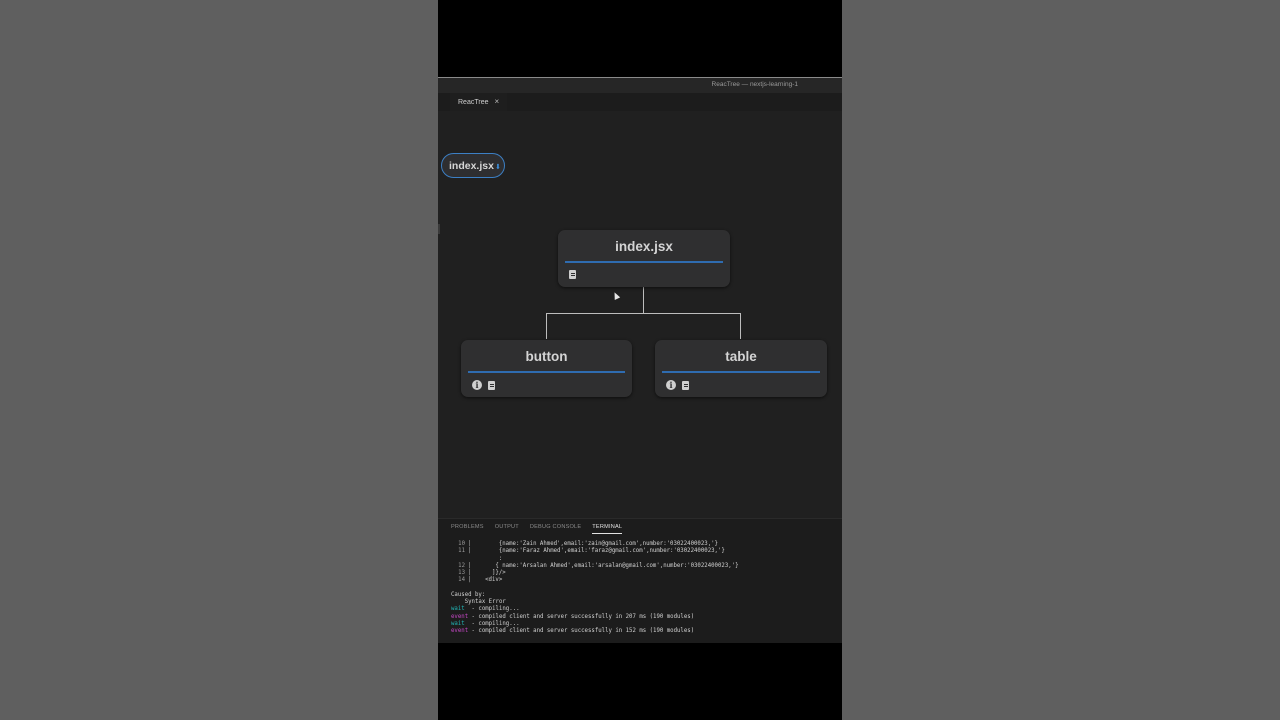  I want to click on node-title: index.jsx, so click(644, 246).